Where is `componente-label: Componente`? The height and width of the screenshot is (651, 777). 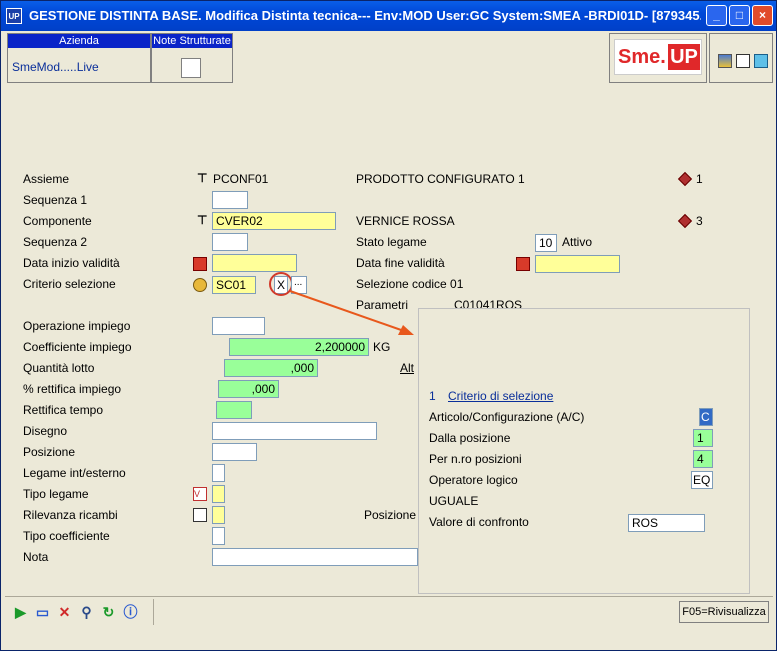 componente-label: Componente is located at coordinates (57, 221).